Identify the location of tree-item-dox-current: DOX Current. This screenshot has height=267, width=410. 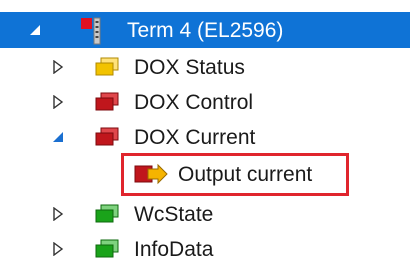
(205, 137).